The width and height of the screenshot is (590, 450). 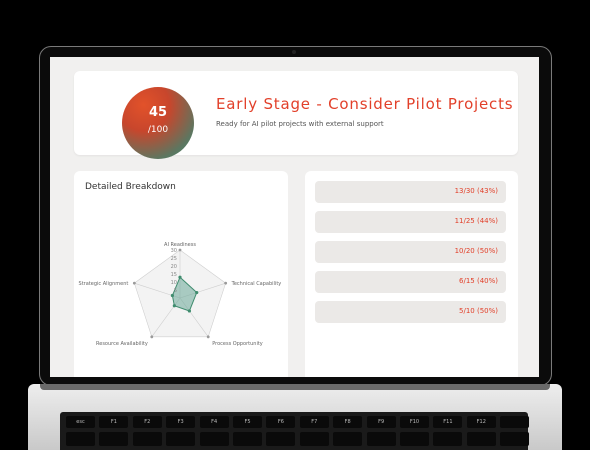 I want to click on score-bar-label: 10/20 (50%), so click(x=476, y=251).